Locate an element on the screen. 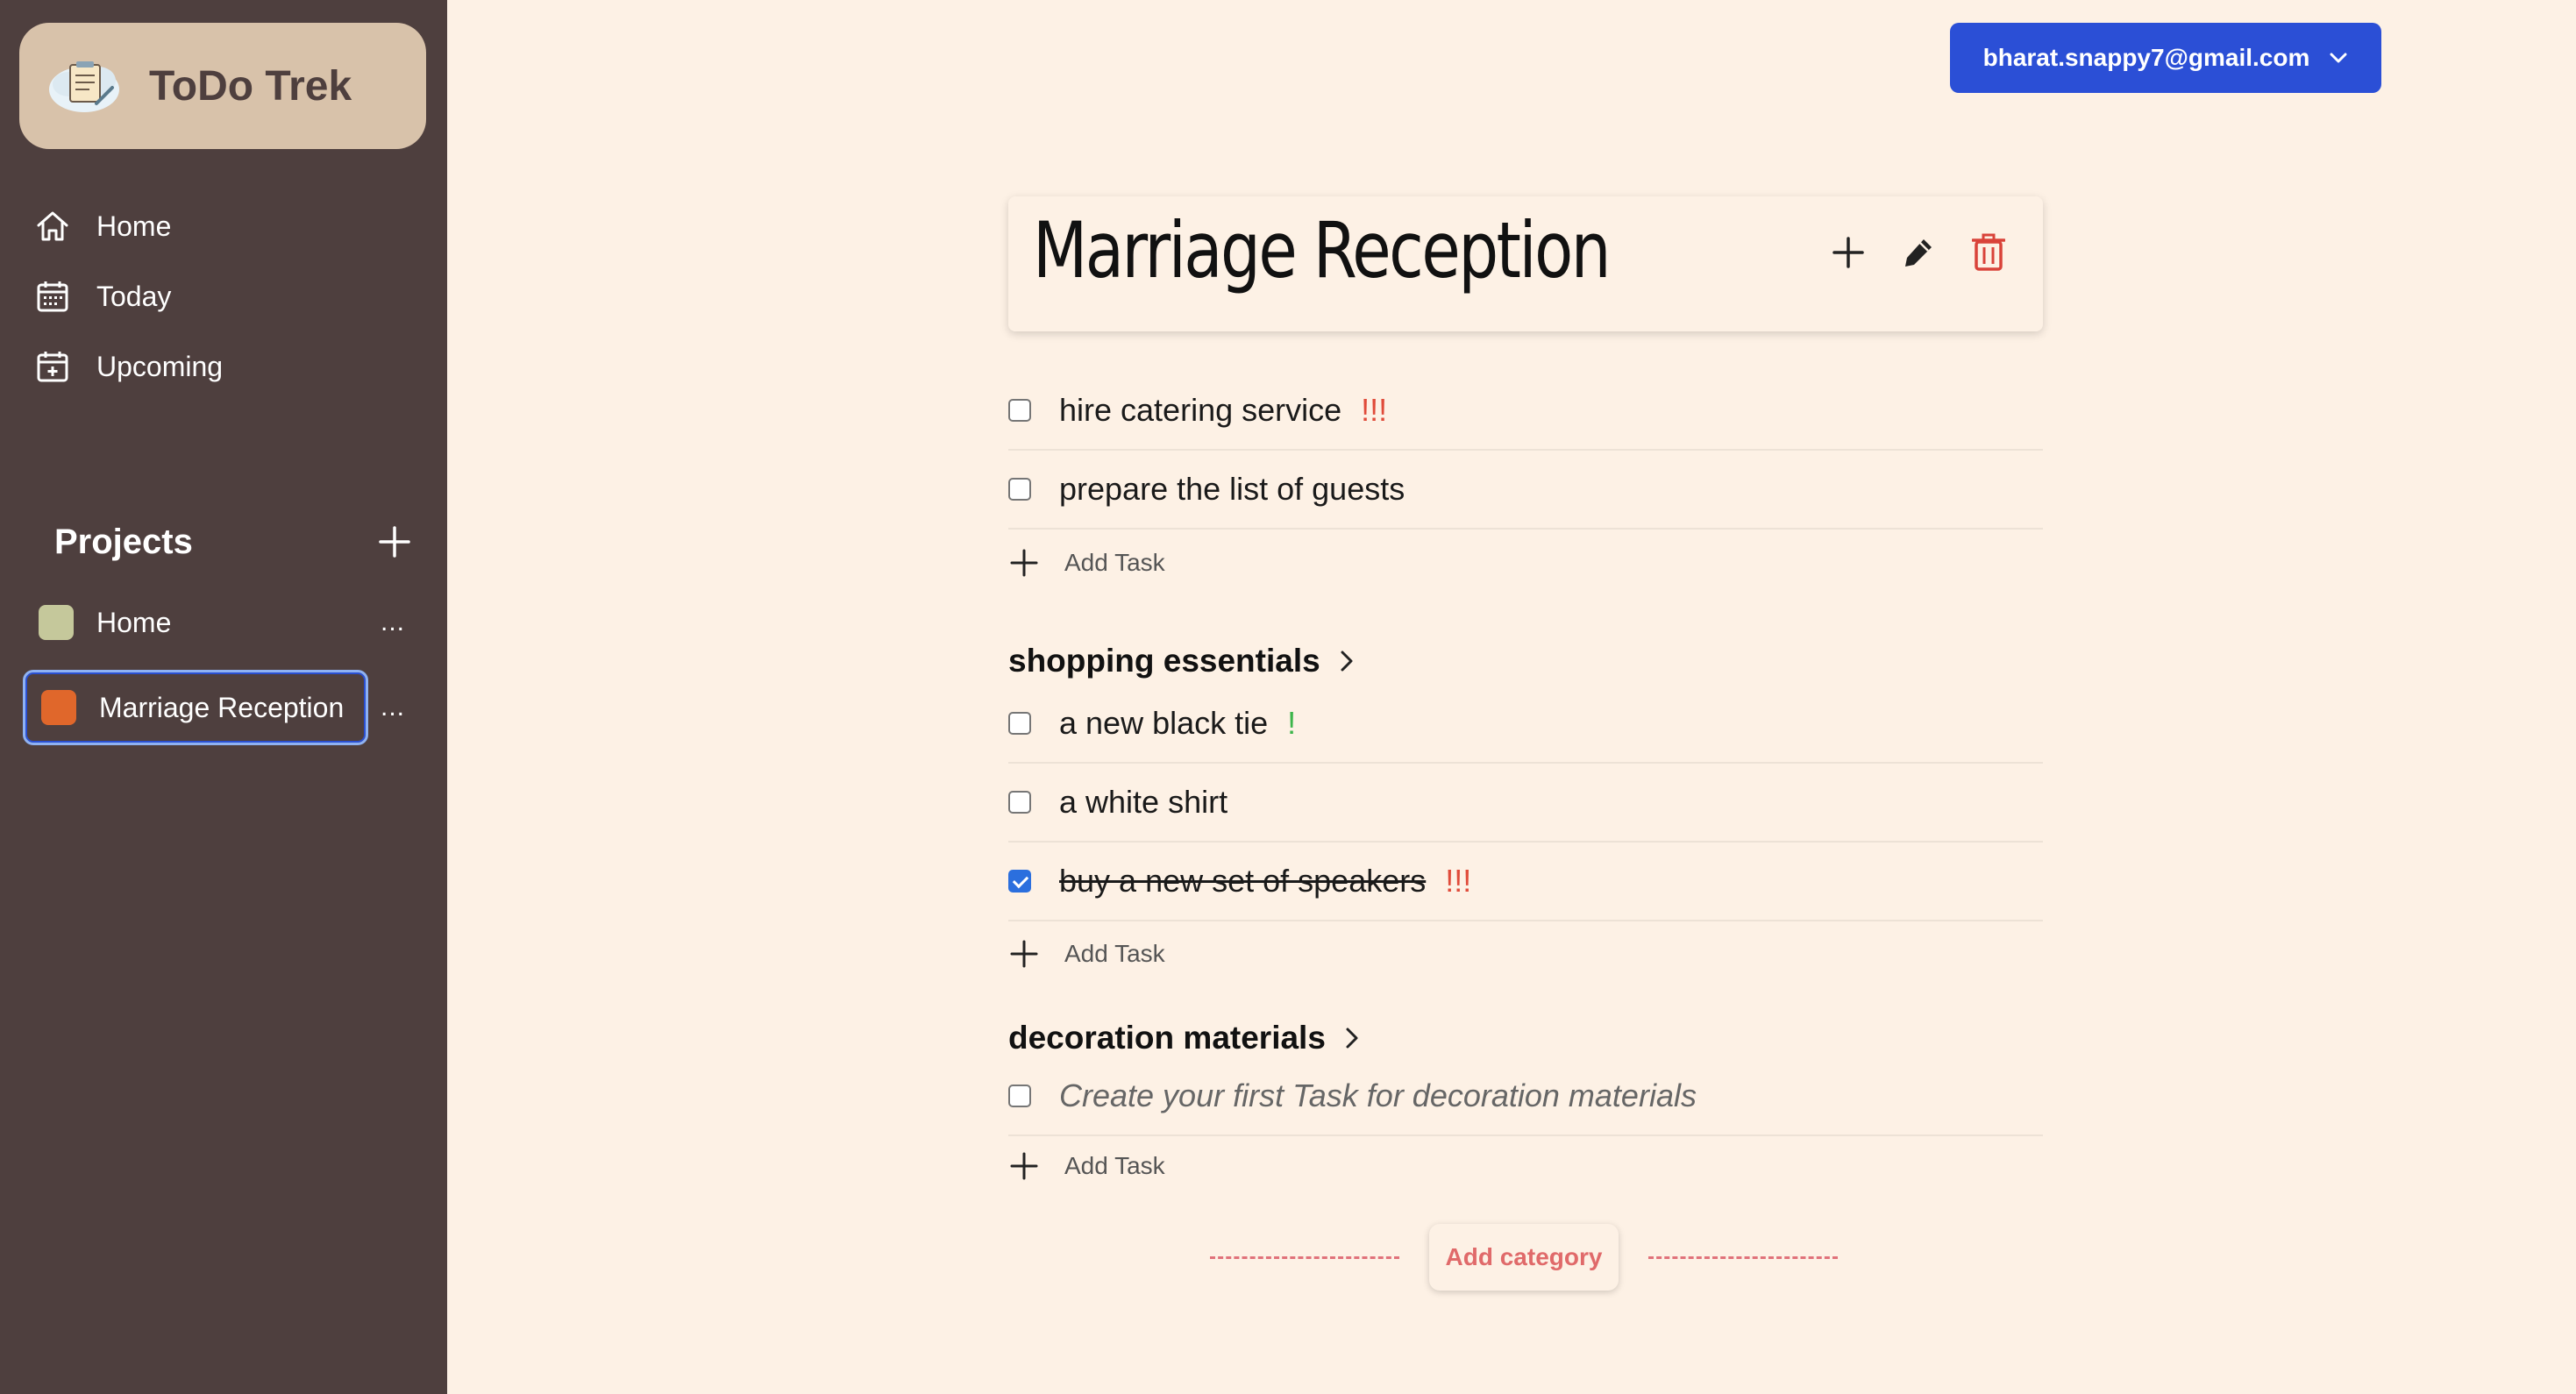  nav-item-today: Today is located at coordinates (103, 296).